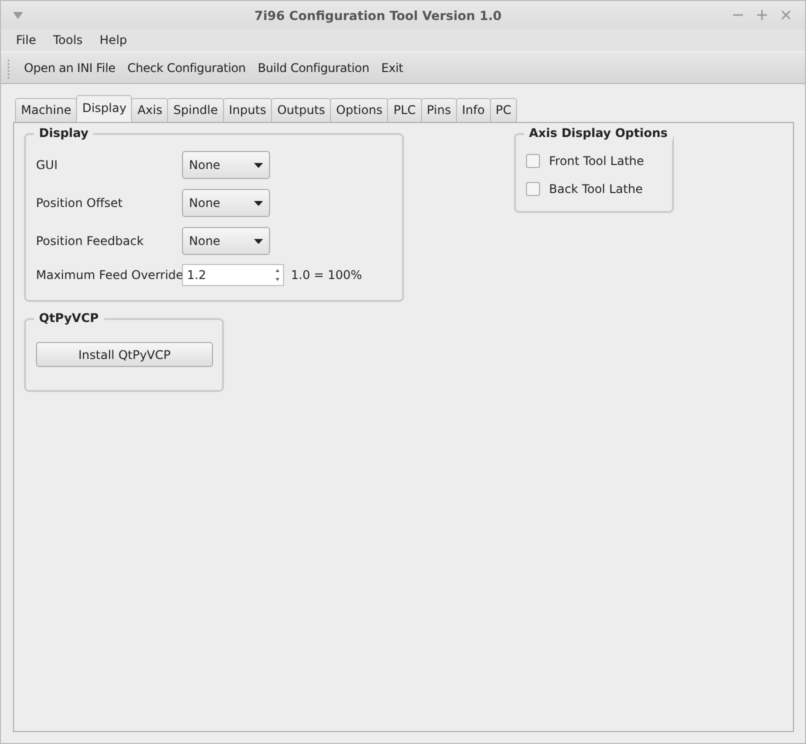 This screenshot has width=806, height=744. I want to click on install-button: Install QtPyVCP, so click(124, 354).